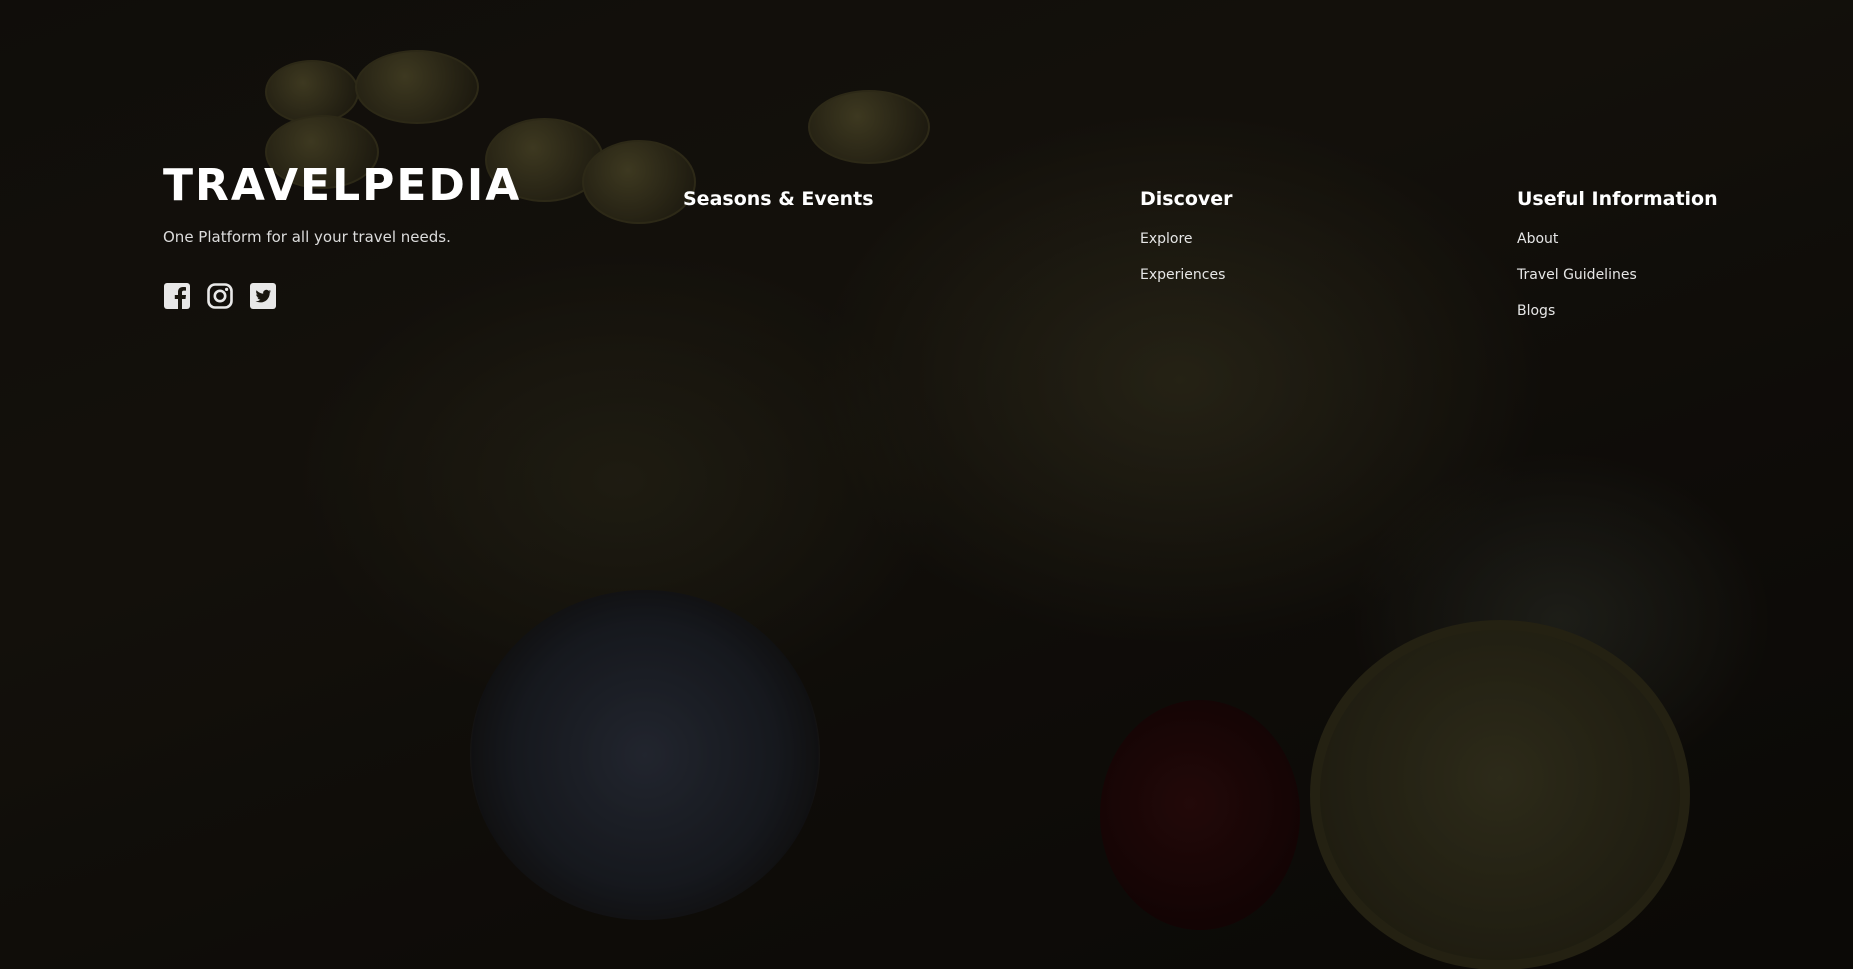 The image size is (1853, 969). I want to click on travel-guidelines-link: Travel Guidelines, so click(1577, 275).